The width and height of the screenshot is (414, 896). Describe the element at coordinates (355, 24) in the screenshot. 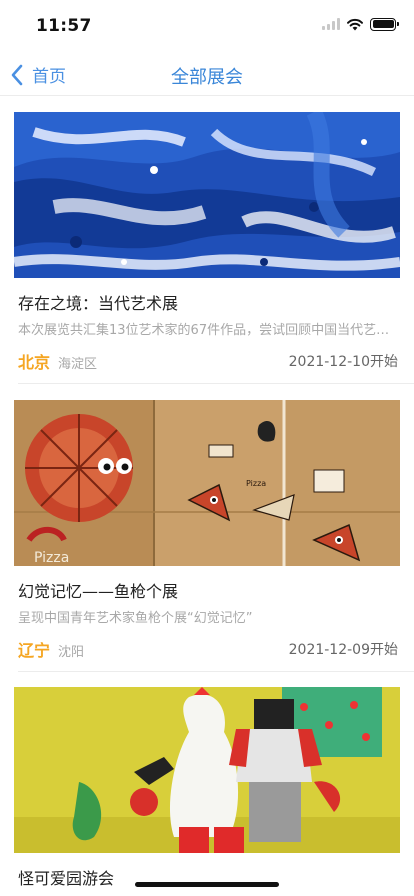

I see `wifi-icon` at that location.